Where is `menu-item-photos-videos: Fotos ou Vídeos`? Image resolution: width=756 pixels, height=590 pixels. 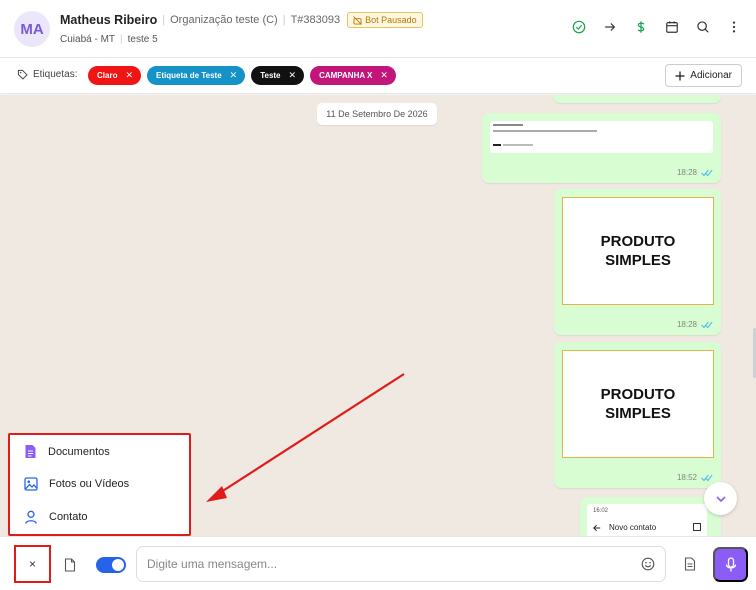
menu-item-photos-videos: Fotos ou Vídeos is located at coordinates (76, 484).